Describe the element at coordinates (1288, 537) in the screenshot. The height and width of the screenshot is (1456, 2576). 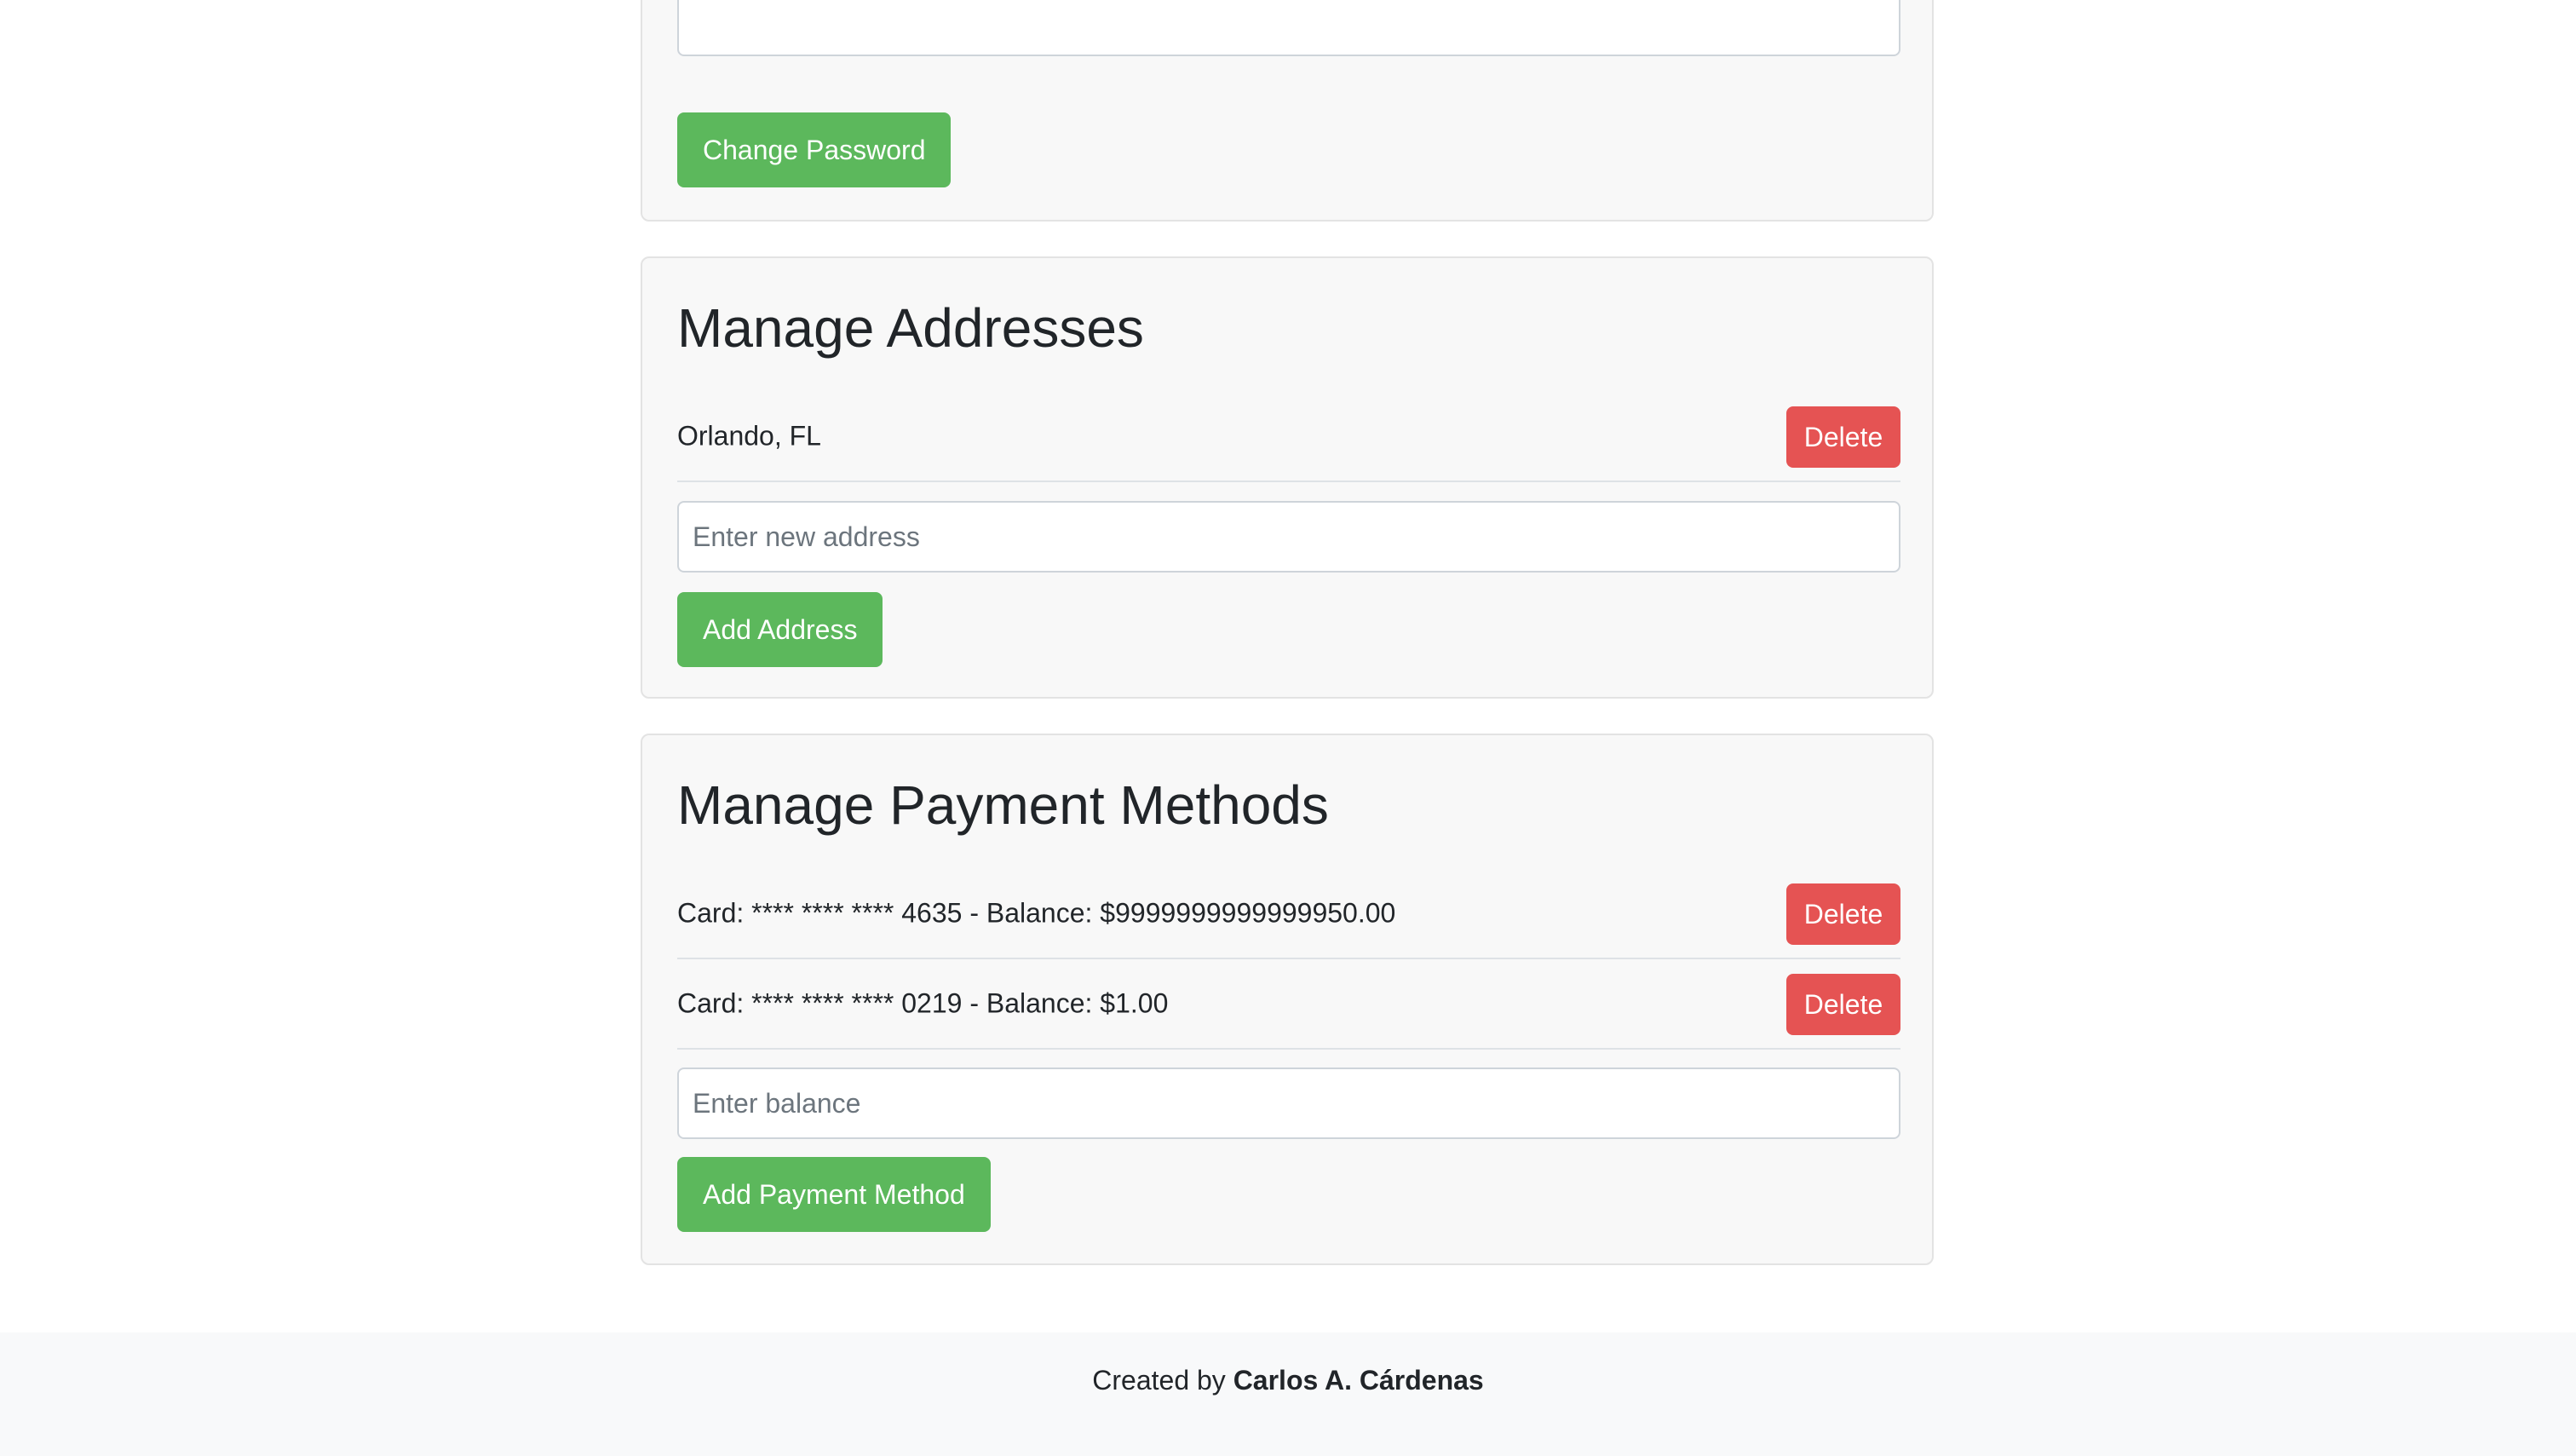
I see `new-address-input` at that location.